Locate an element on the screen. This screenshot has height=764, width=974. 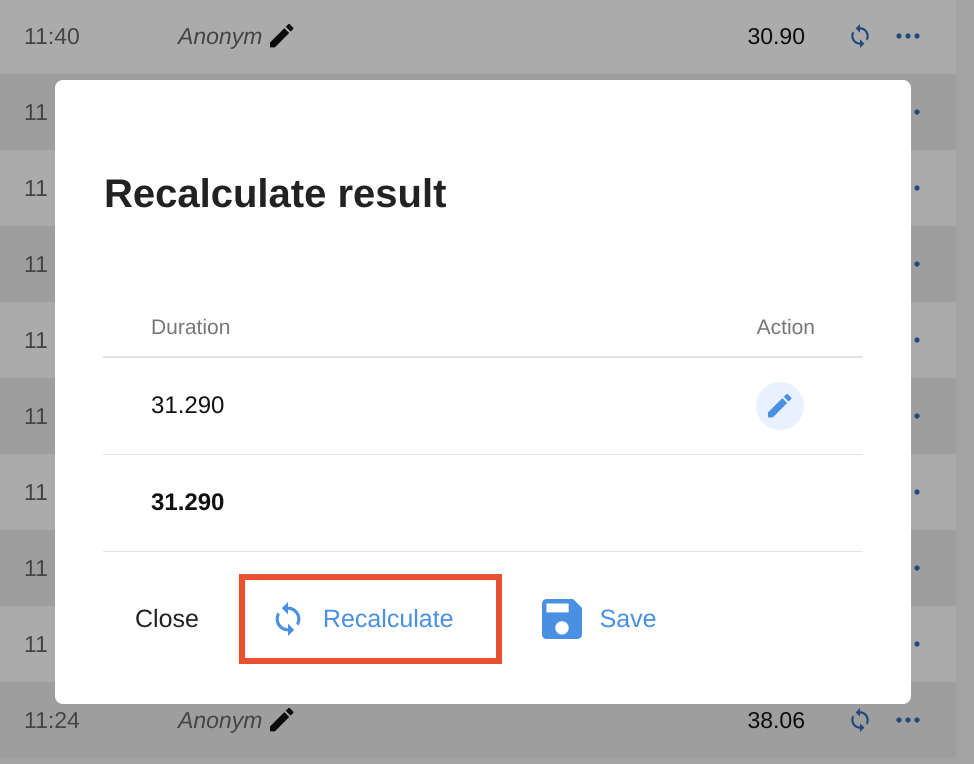
column-header: Duration is located at coordinates (190, 328).